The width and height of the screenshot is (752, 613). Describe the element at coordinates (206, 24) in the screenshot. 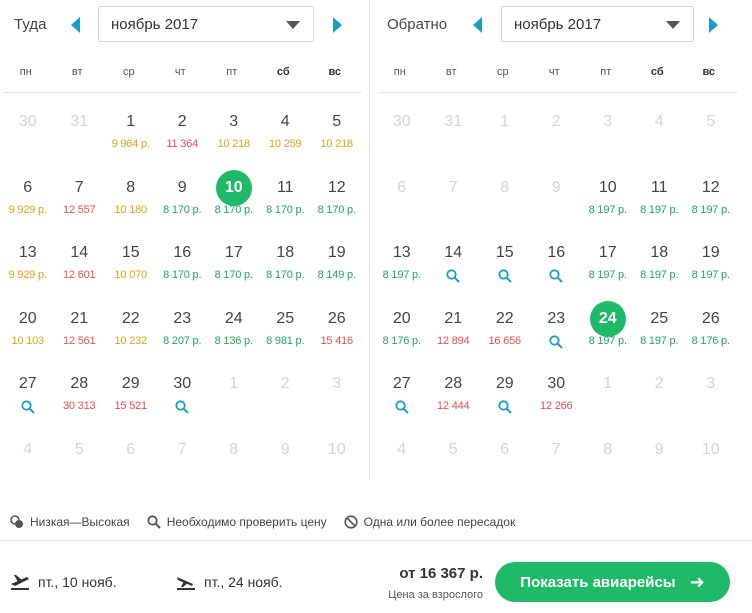

I see `outbound-month-select: ноябрь 2017` at that location.